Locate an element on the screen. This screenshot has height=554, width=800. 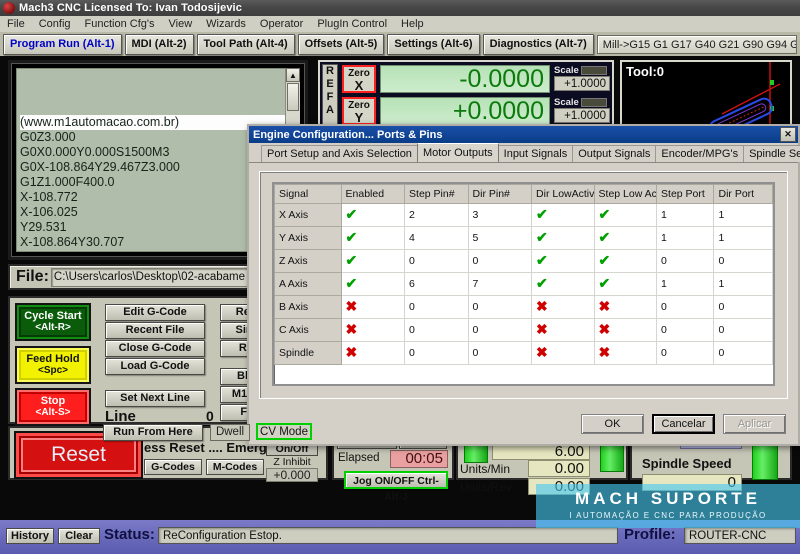
stop-button: Stop <Alt-S> is located at coordinates (53, 407).